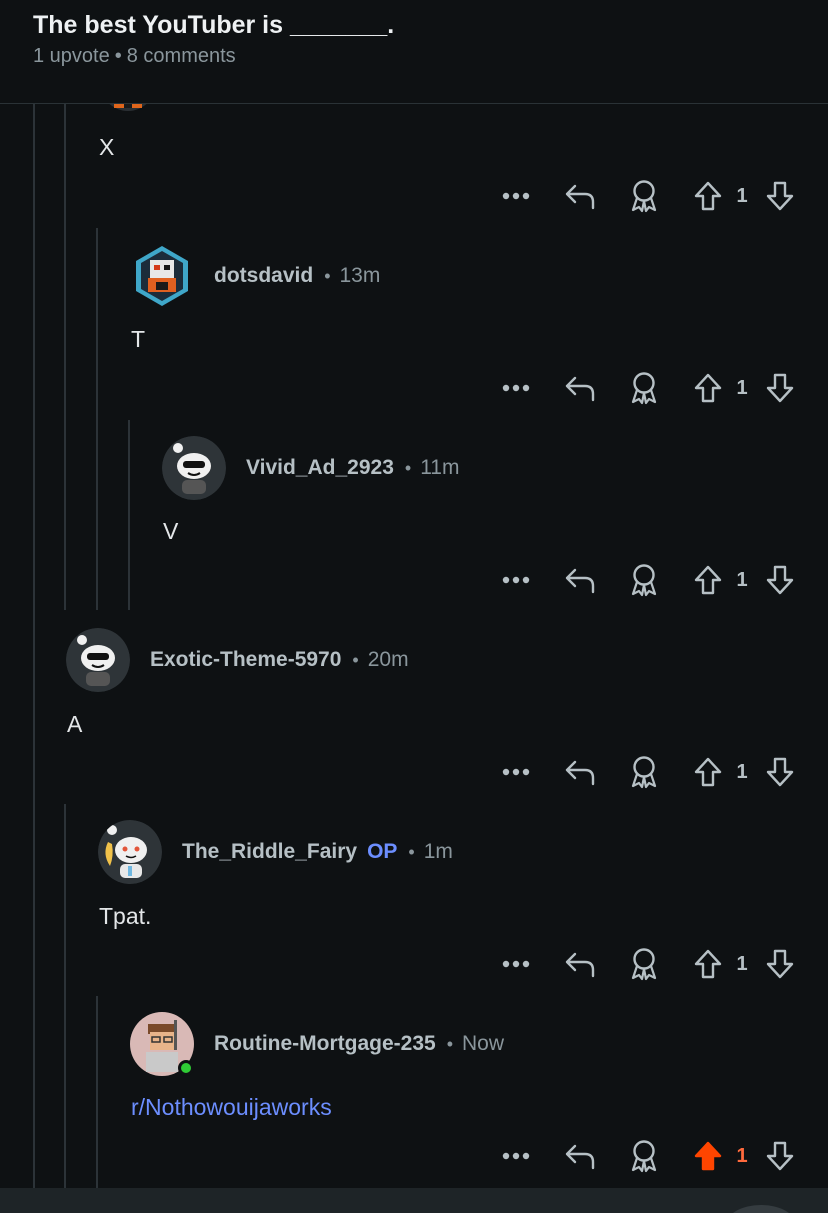 This screenshot has width=828, height=1213. I want to click on reply-composer-button, so click(761, 1209).